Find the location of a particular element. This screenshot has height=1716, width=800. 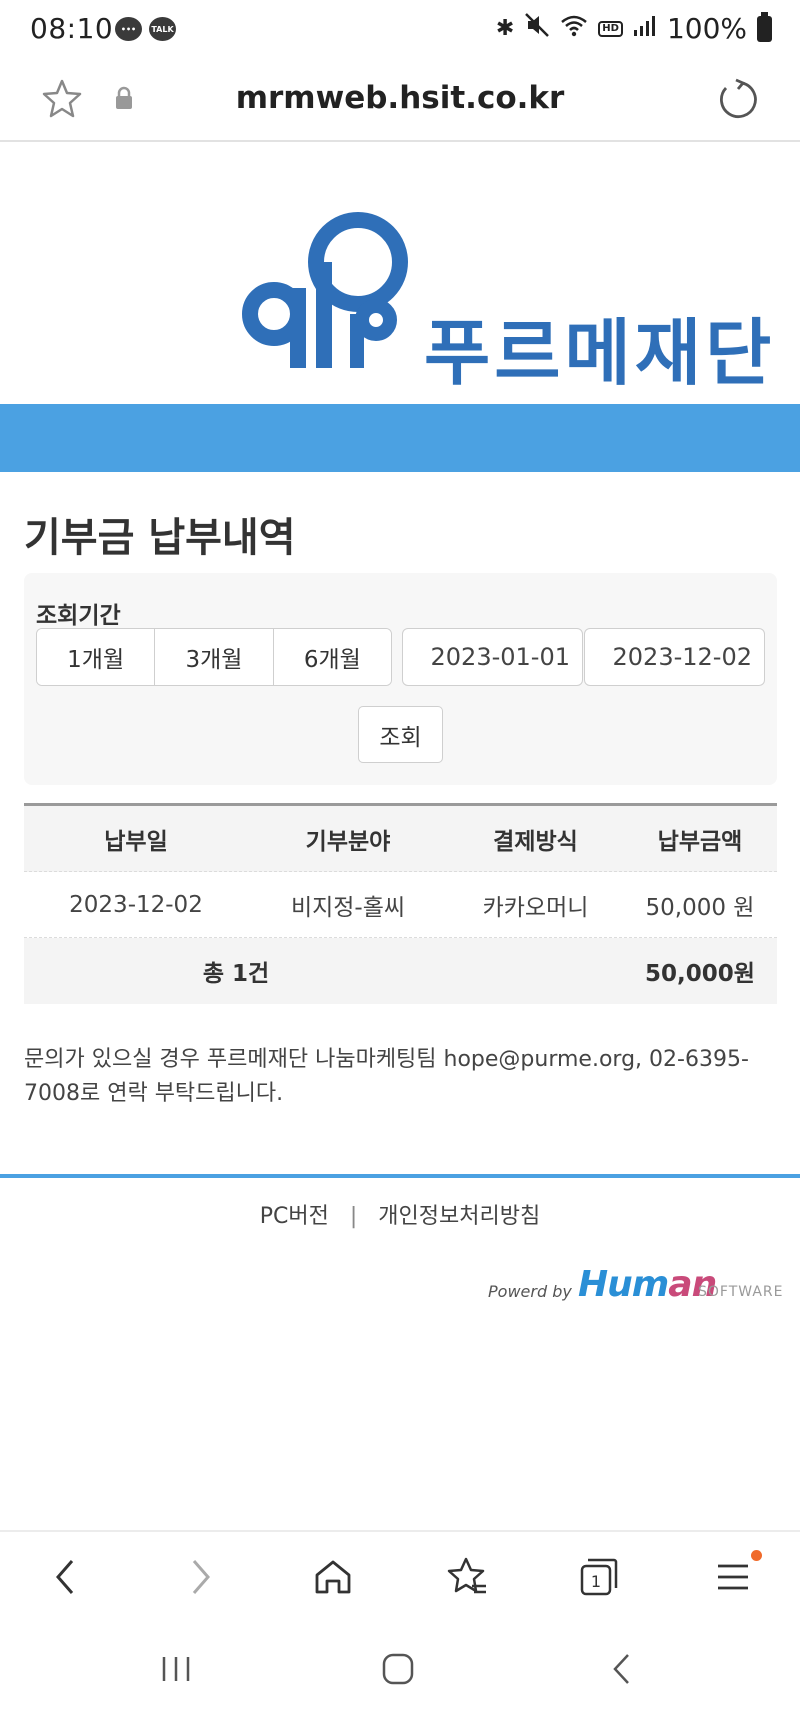

menu-notification-dot is located at coordinates (756, 1555).